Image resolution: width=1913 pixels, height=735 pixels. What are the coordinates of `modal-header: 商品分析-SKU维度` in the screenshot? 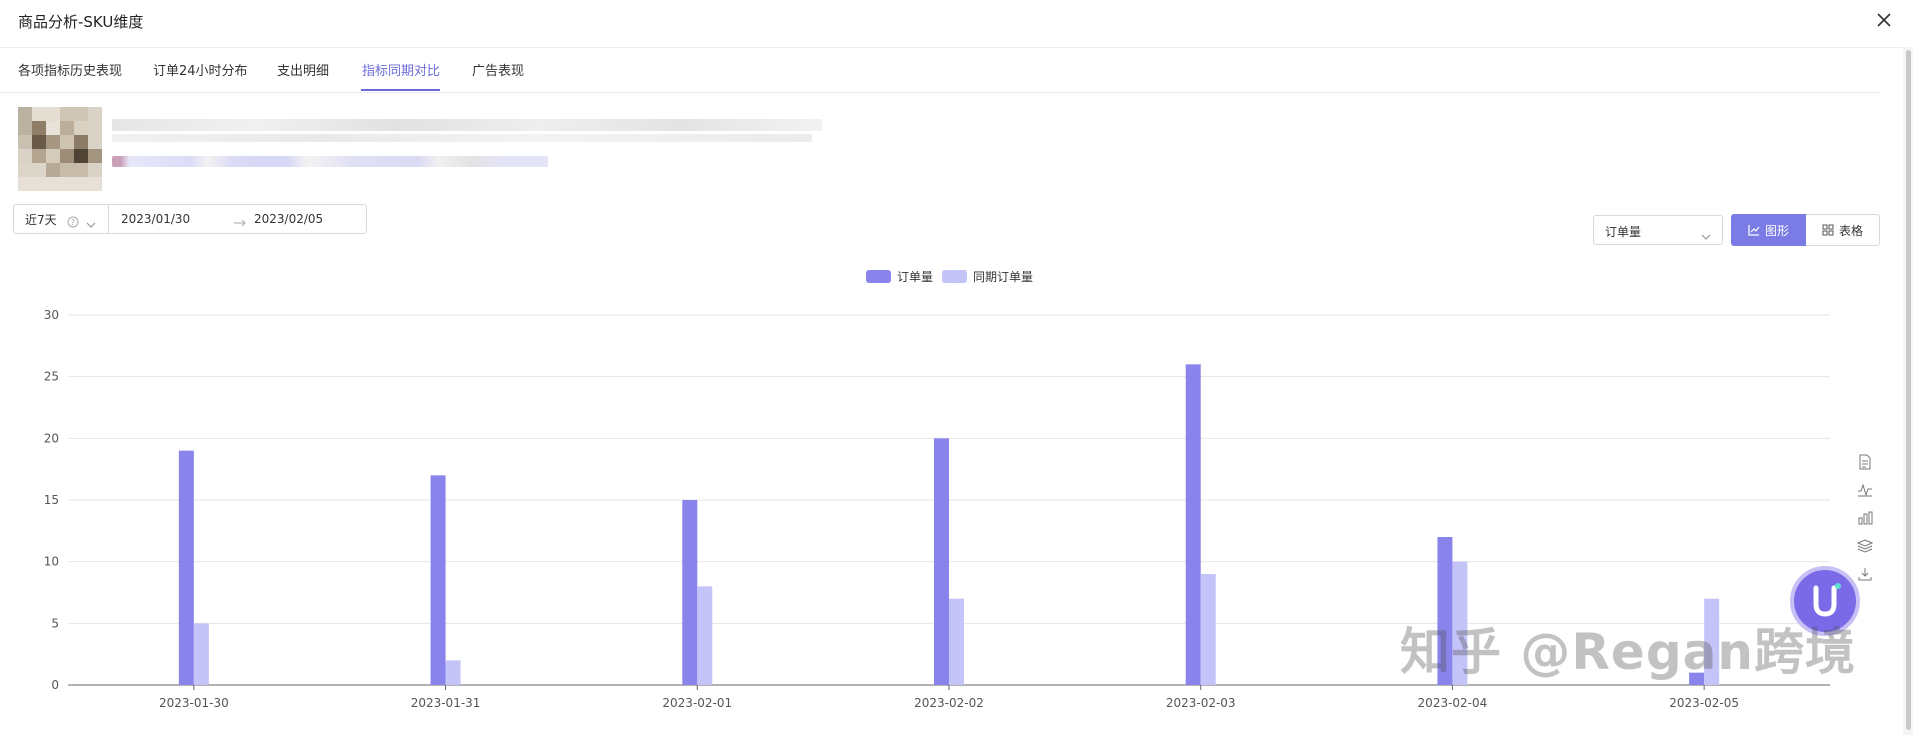 It's located at (956, 24).